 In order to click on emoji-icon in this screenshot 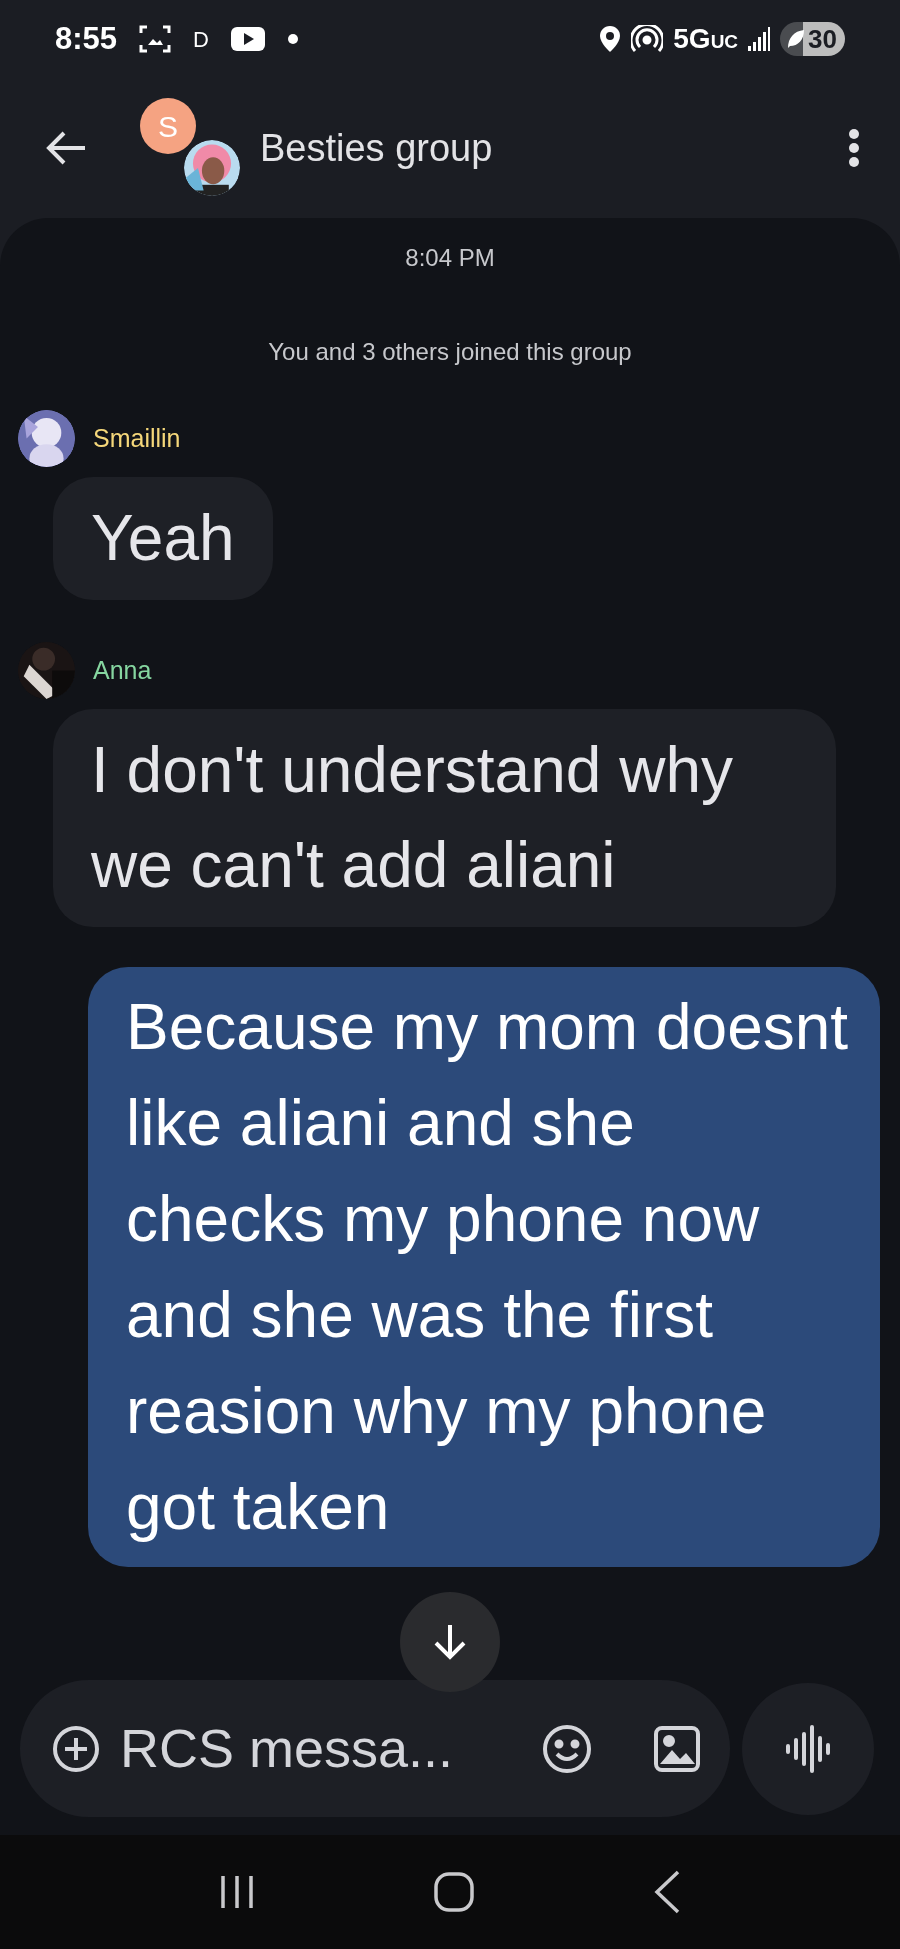, I will do `click(567, 1748)`.